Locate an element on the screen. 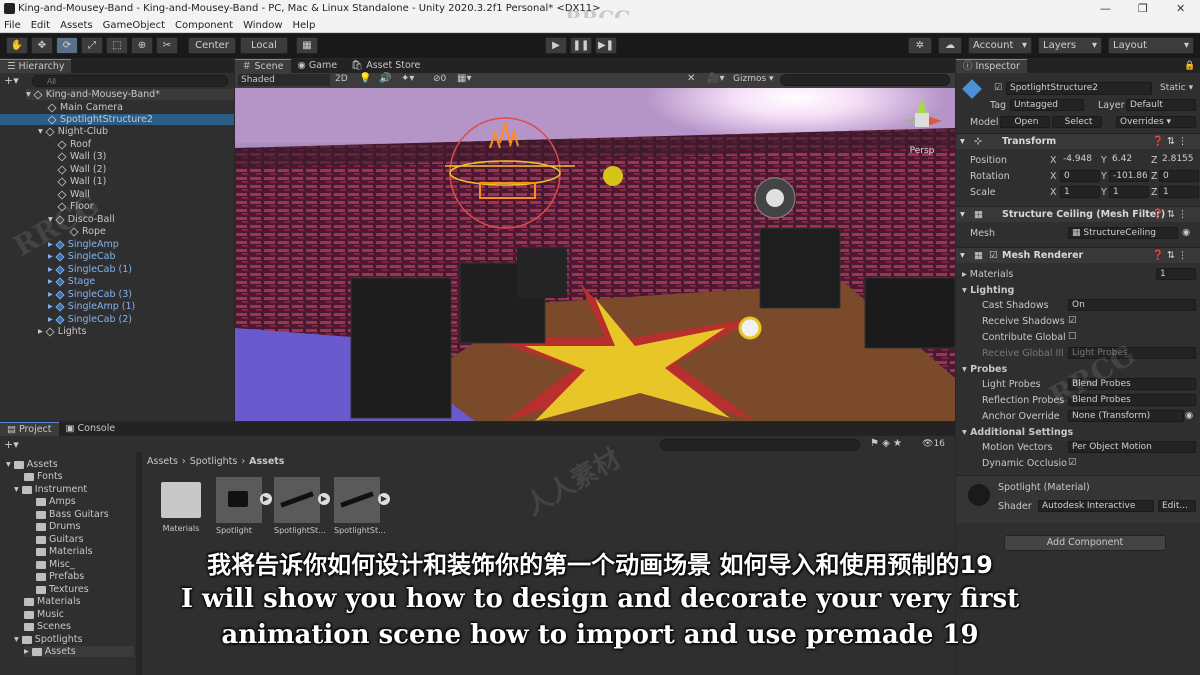 This screenshot has width=1200, height=675. object-name-field: SpotlightStructure2 is located at coordinates (1079, 88).